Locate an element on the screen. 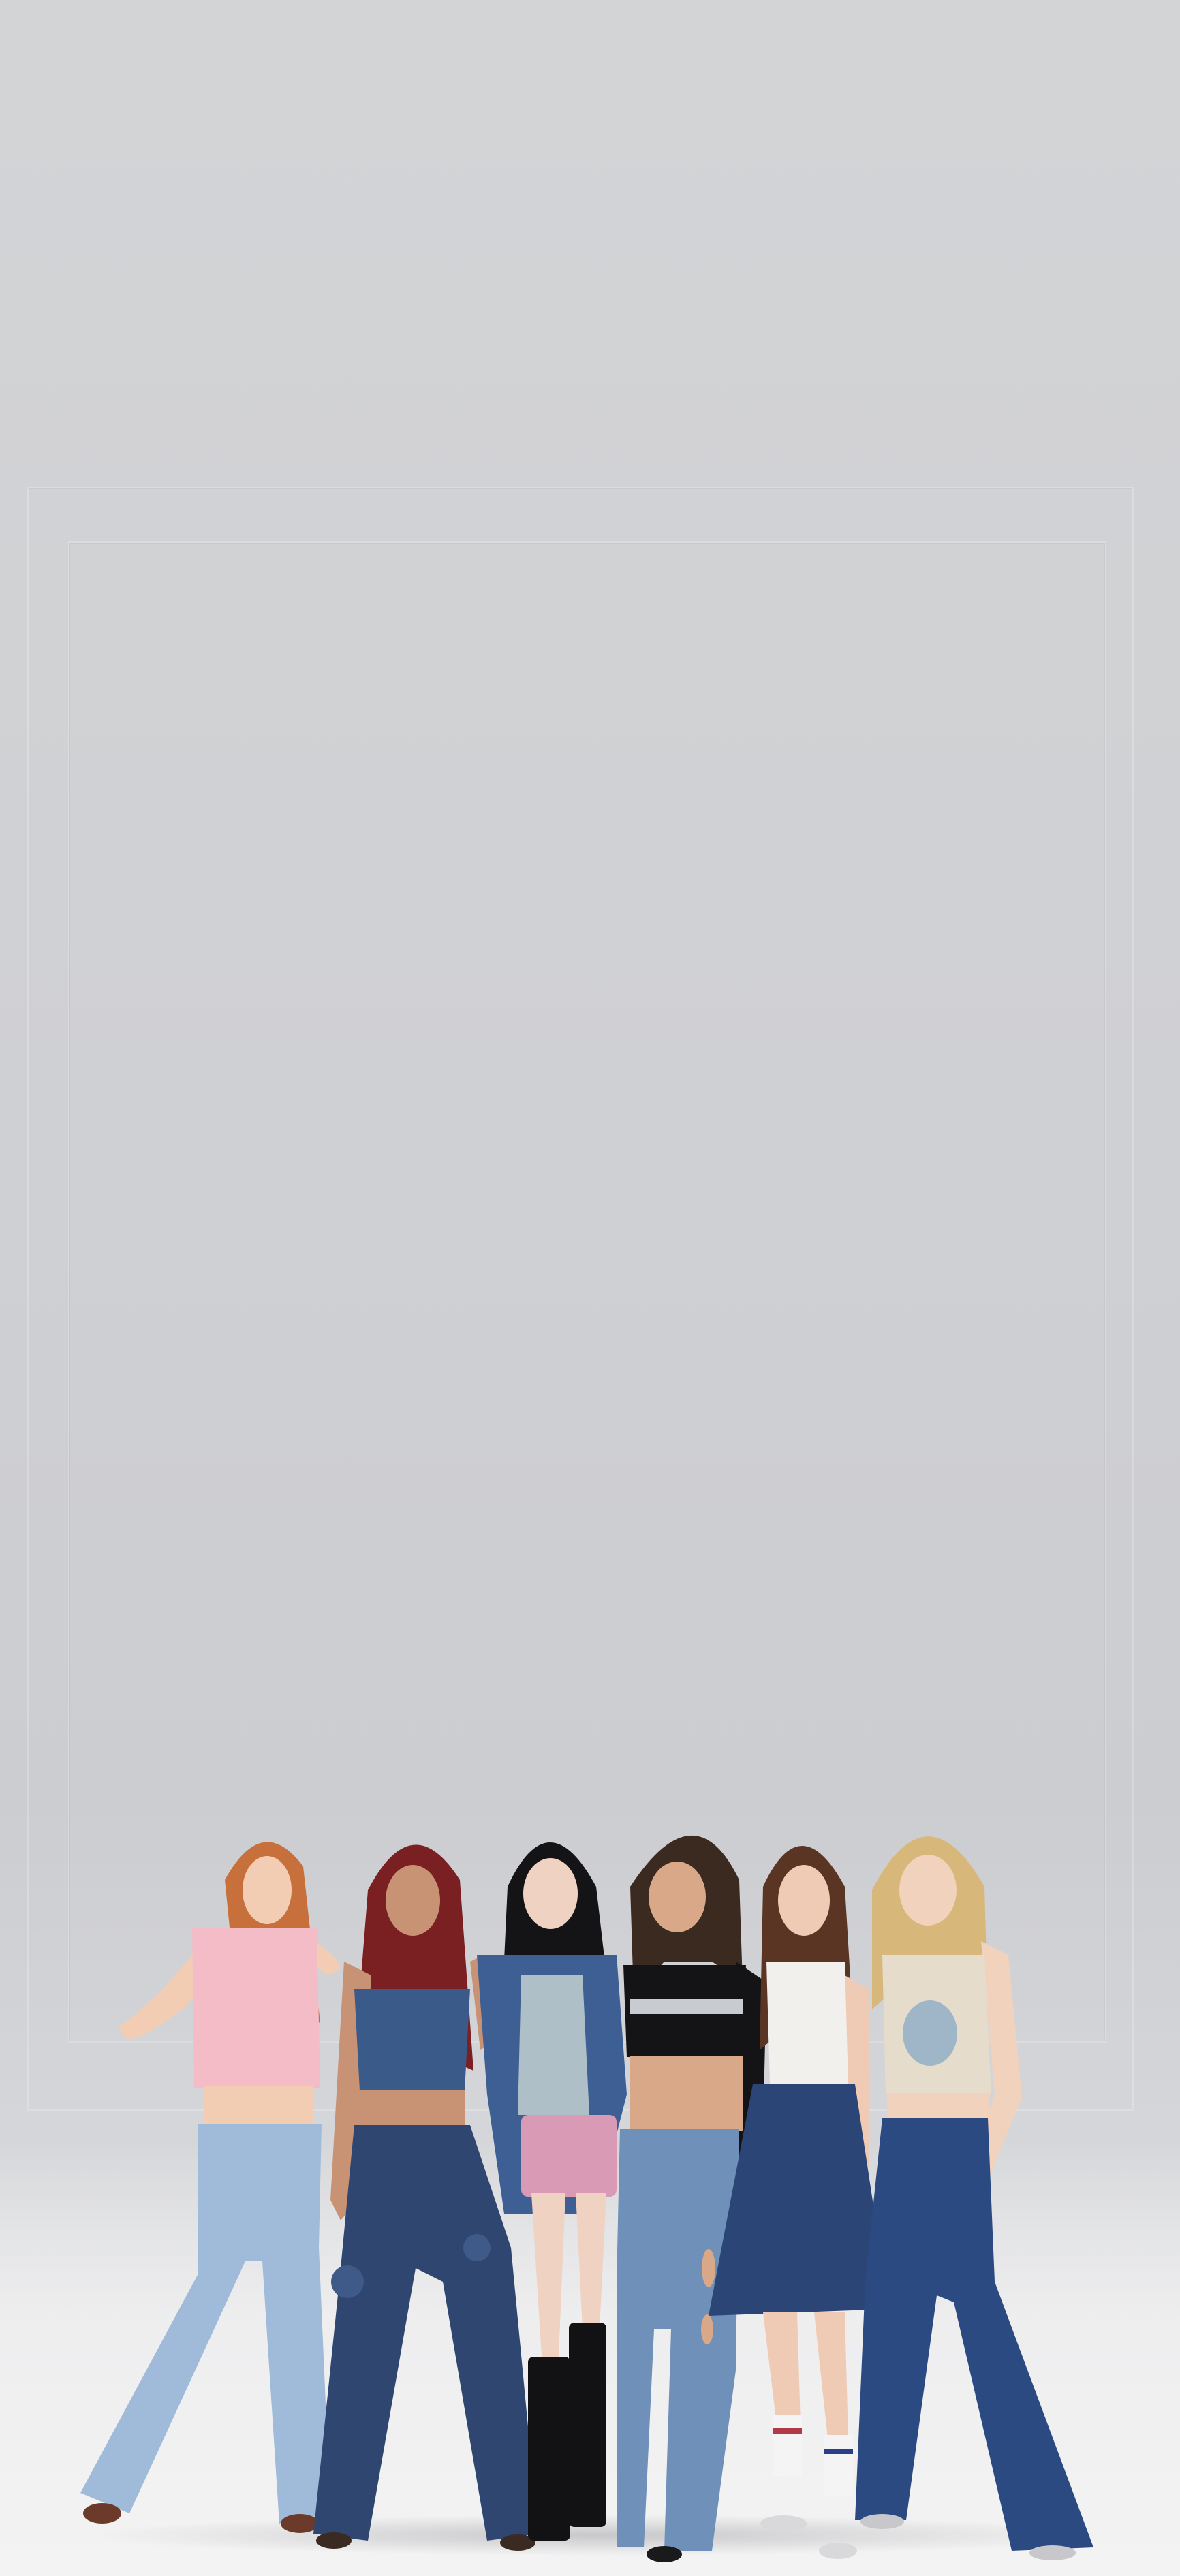 This screenshot has width=1180, height=2576. person-2-midriff is located at coordinates (412, 2108).